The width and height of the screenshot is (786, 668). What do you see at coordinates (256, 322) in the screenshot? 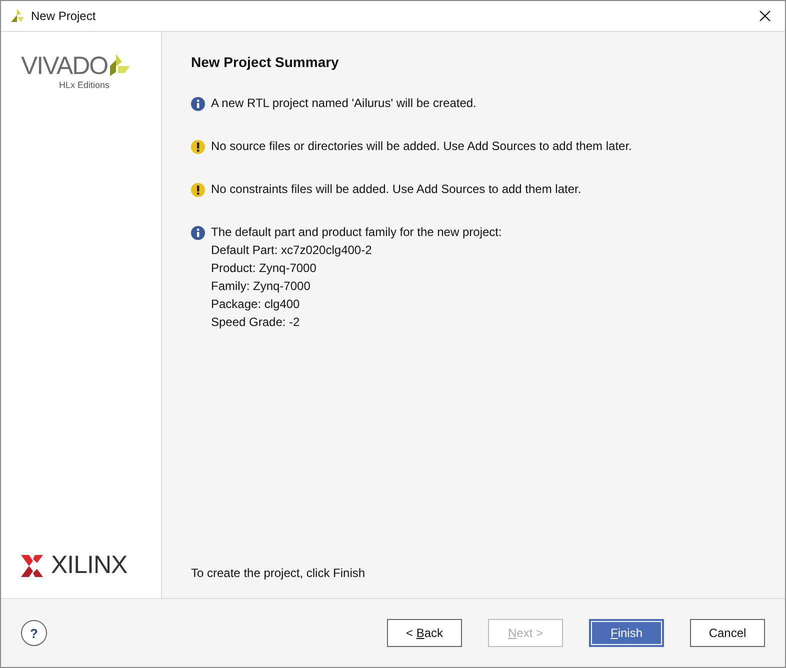
I see `detail-line: Speed Grade: -2` at bounding box center [256, 322].